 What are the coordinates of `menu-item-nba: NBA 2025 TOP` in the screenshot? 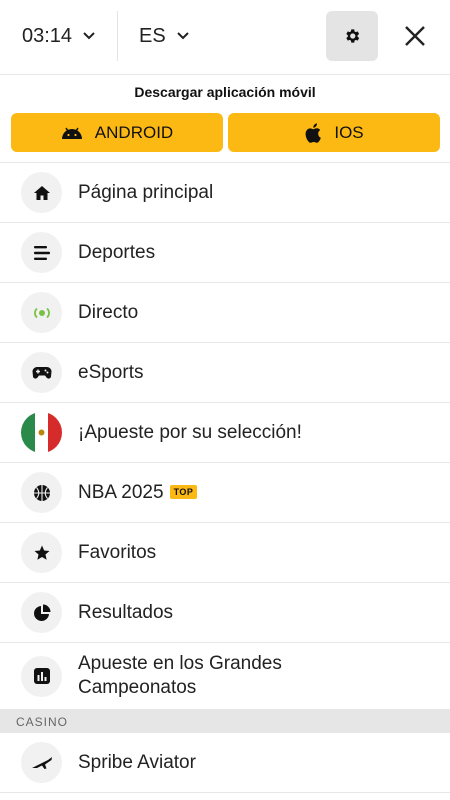 It's located at (225, 493).